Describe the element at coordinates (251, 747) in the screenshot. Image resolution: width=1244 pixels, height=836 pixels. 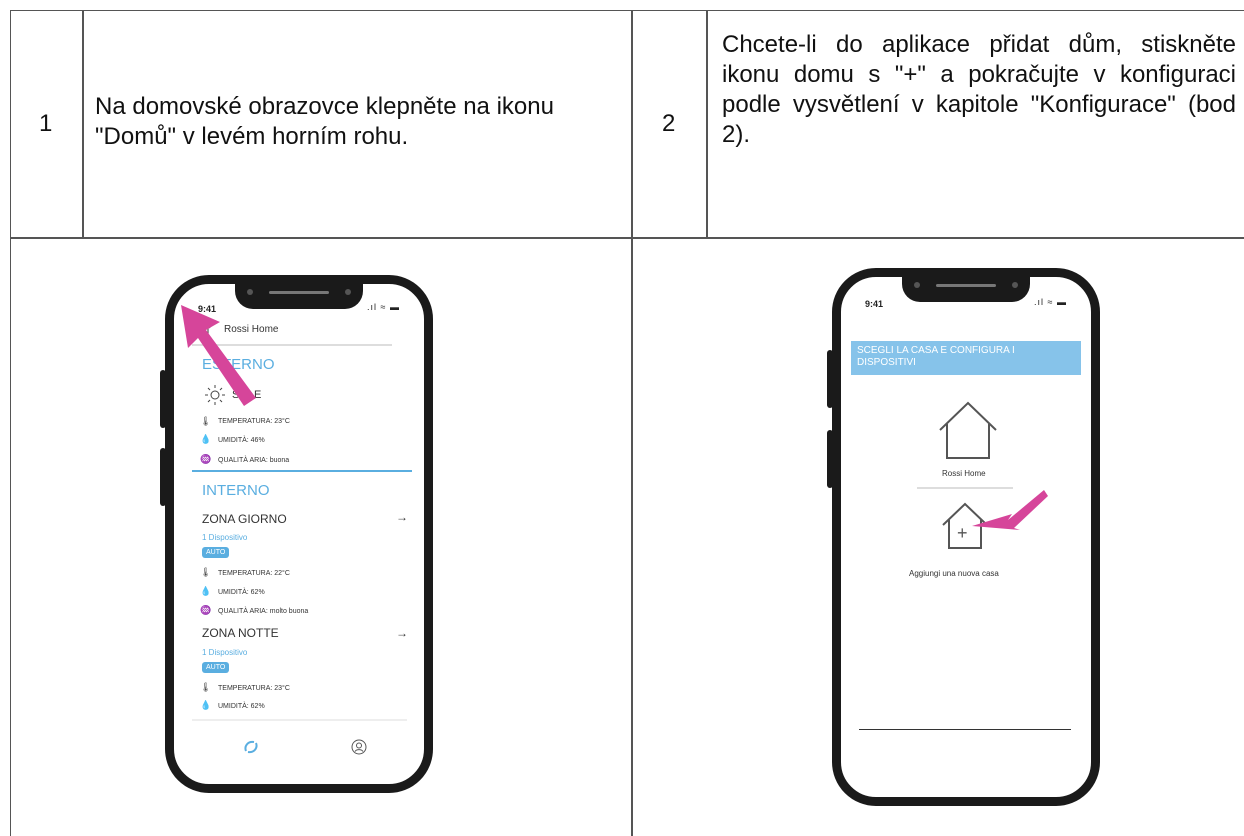
I see `sync-icon` at that location.